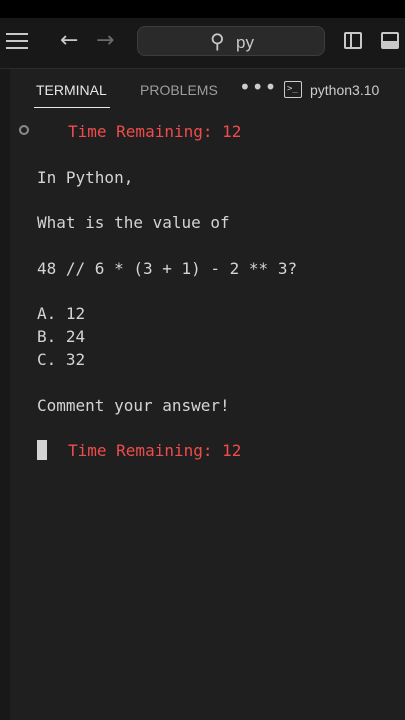 The width and height of the screenshot is (405, 720). What do you see at coordinates (217, 42) in the screenshot?
I see `search-icon: ⚲` at bounding box center [217, 42].